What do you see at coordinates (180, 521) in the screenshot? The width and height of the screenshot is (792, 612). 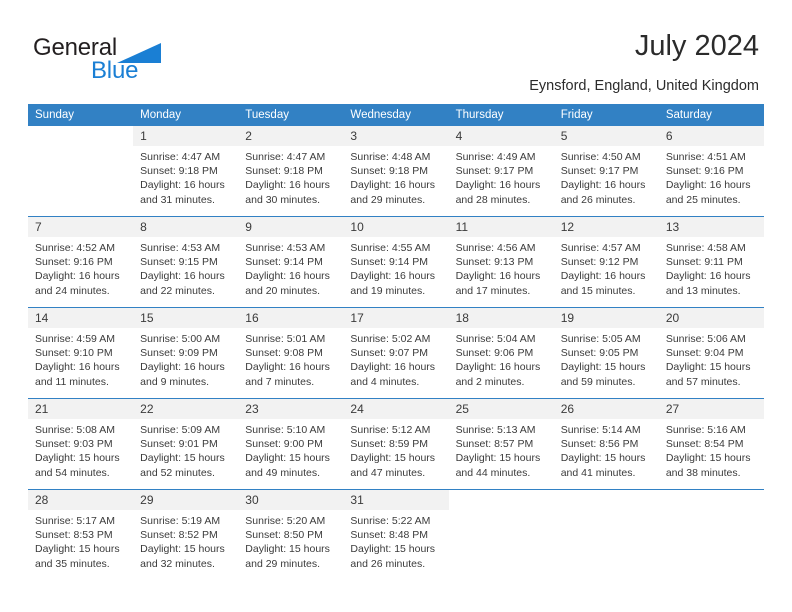 I see `sunrise-text: Sunrise: 5:19 AM` at bounding box center [180, 521].